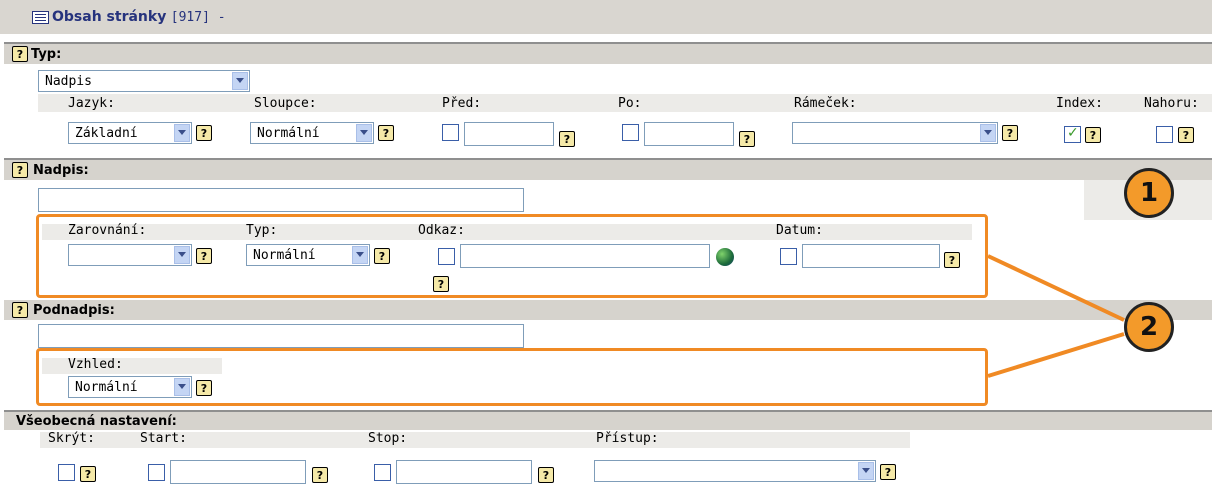 This screenshot has height=488, width=1212. I want to click on callout-badge-2: 2, so click(1149, 327).